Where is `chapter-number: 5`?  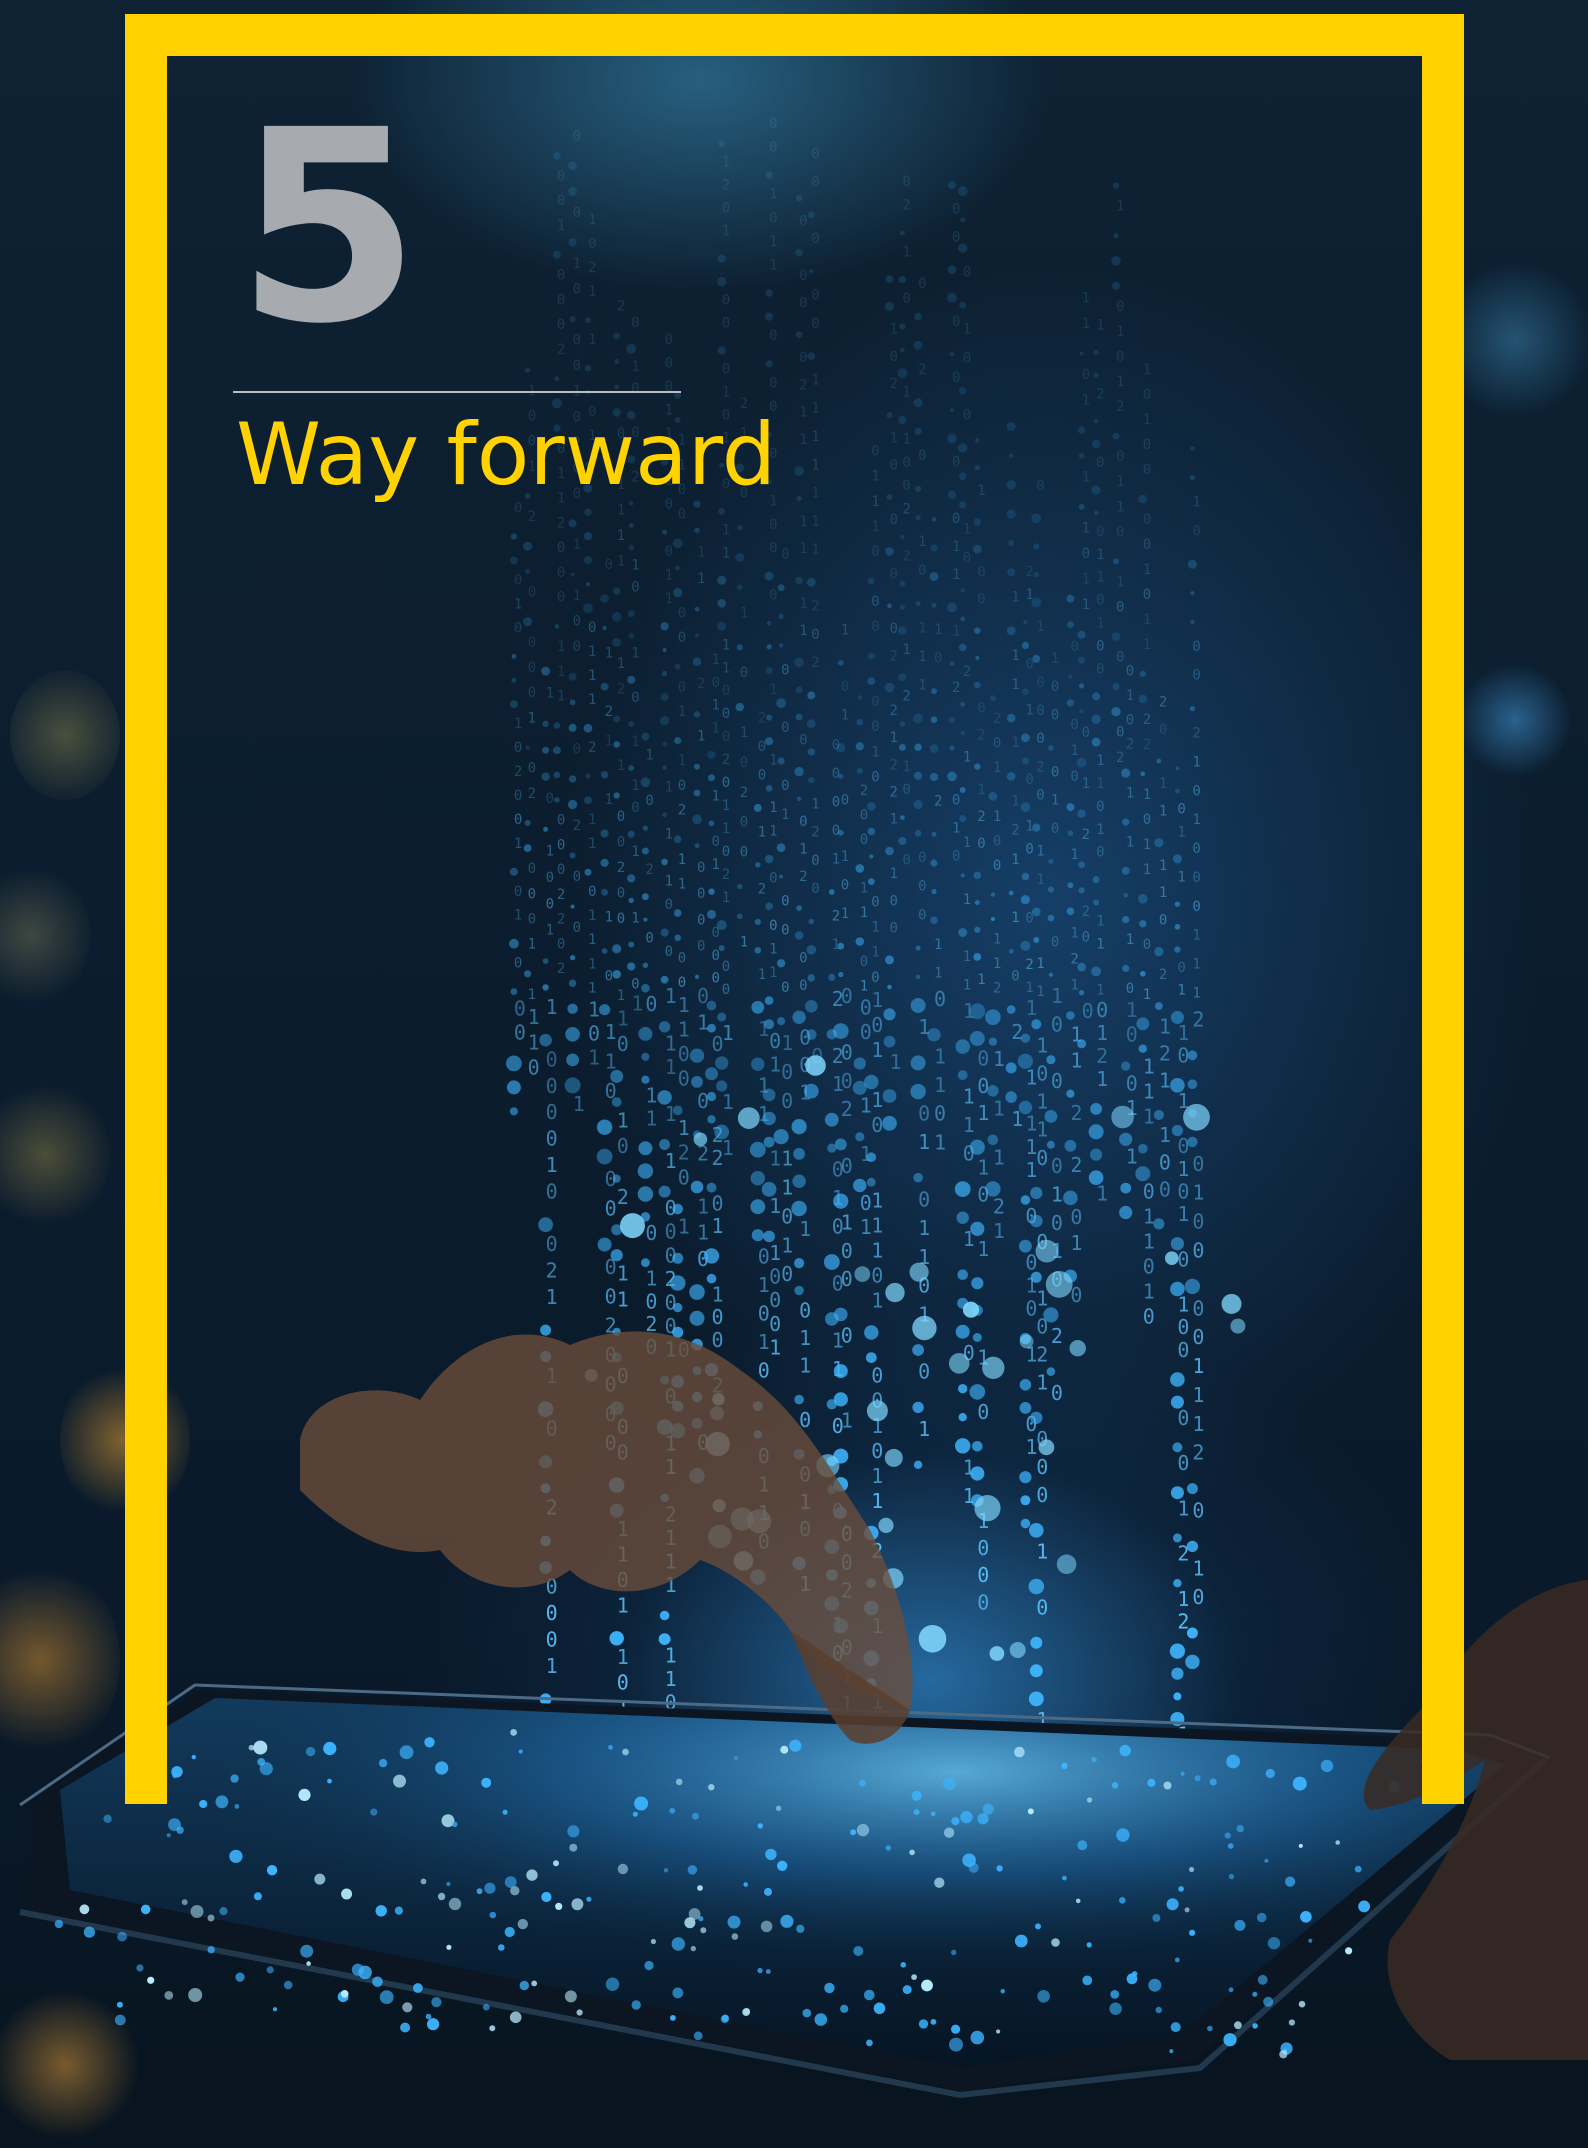
chapter-number: 5 is located at coordinates (328, 228).